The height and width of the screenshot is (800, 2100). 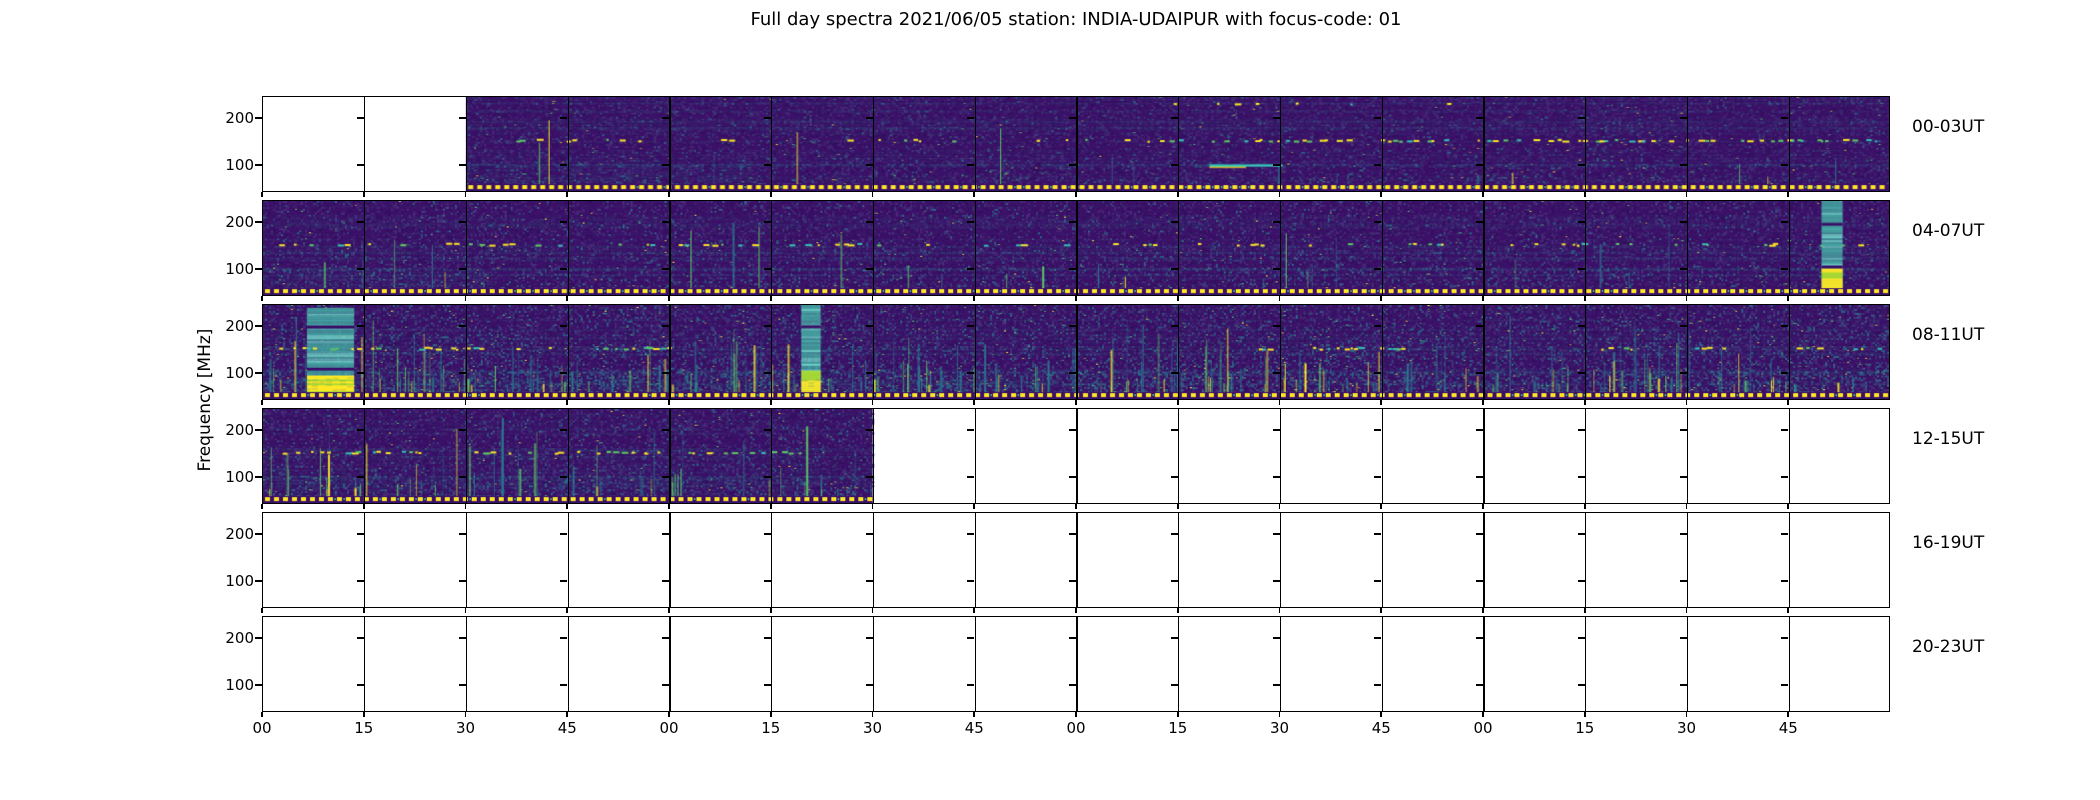 I want to click on x-tick-label: 30, so click(x=1686, y=728).